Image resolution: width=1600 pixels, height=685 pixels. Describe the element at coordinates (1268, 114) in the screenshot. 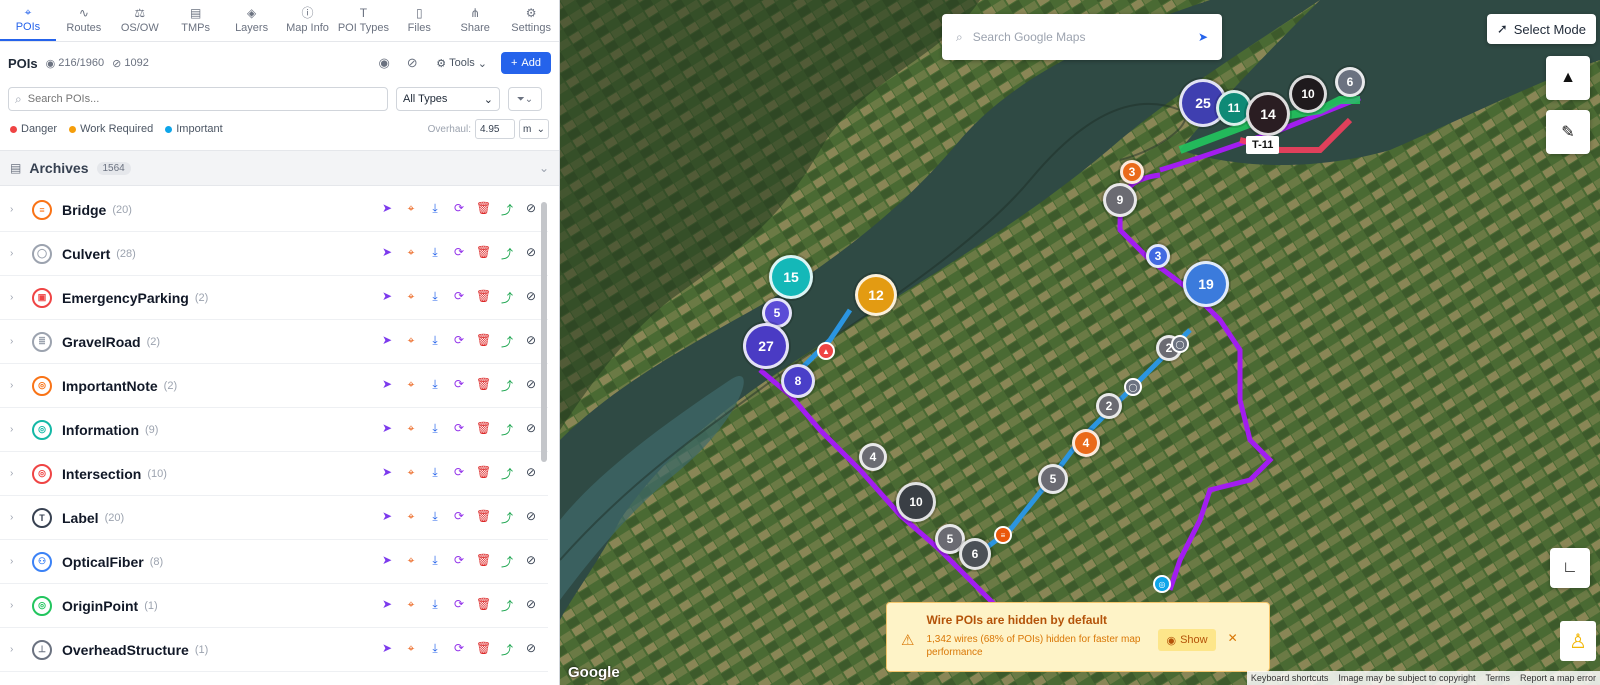

I see `poi-cluster: 14` at that location.